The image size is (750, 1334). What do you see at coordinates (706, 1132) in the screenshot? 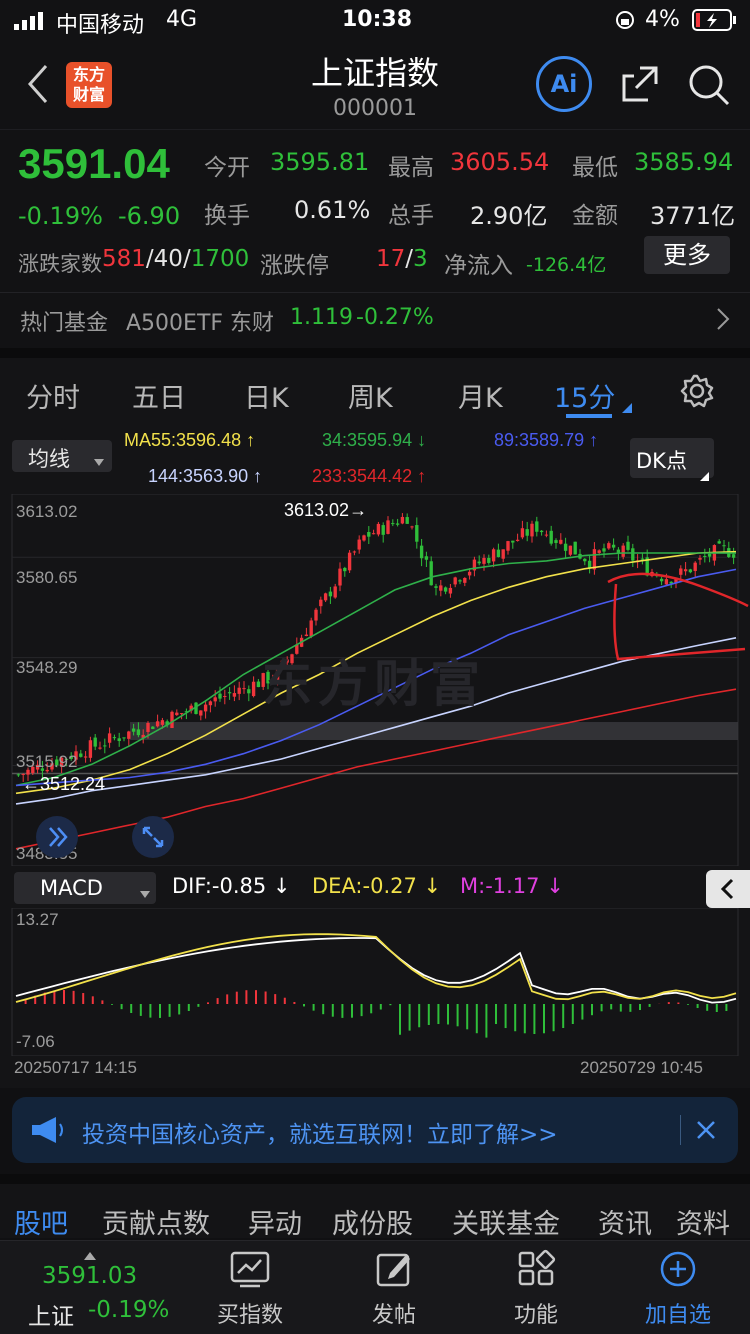
I see `close-icon` at bounding box center [706, 1132].